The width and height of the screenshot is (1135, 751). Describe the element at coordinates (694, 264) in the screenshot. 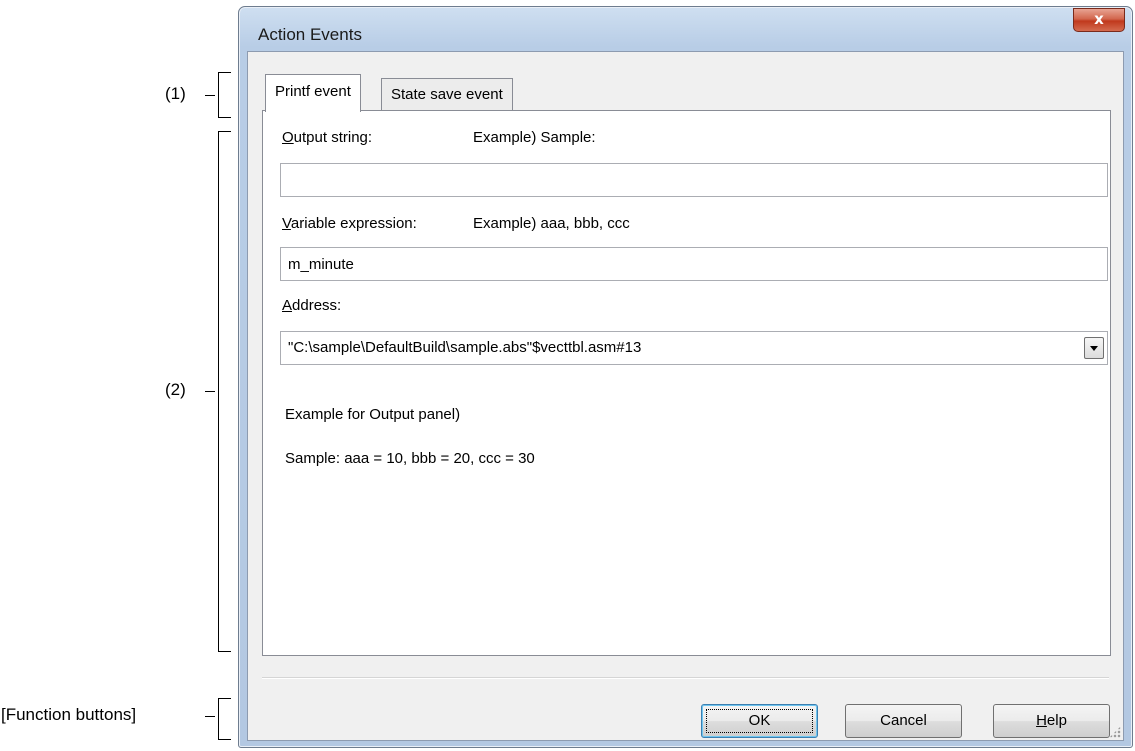

I see `variable-expression-input` at that location.